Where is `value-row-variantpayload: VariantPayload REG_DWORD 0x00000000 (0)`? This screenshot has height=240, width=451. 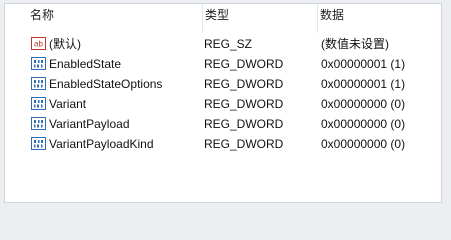
value-row-variantpayload: VariantPayload REG_DWORD 0x00000000 (0) is located at coordinates (223, 124).